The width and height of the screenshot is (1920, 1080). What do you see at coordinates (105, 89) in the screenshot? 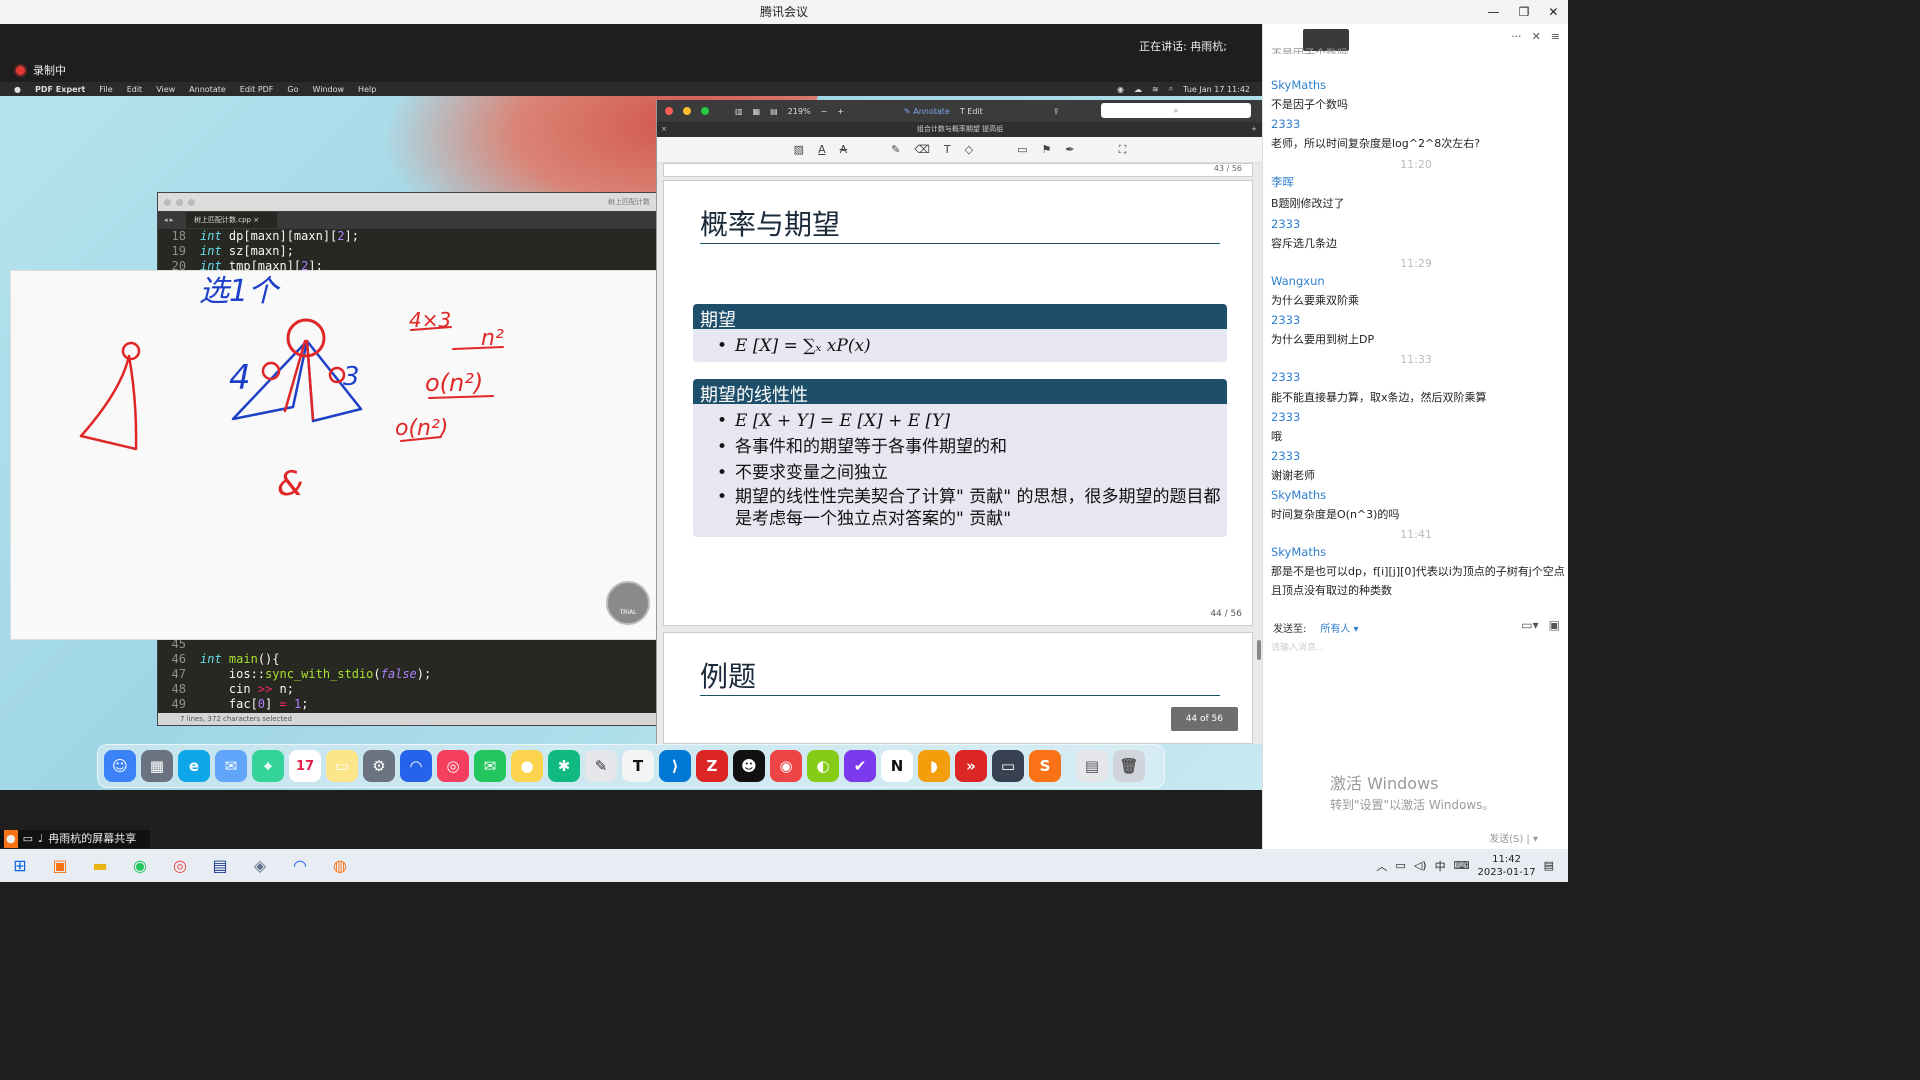
I see `menu-file: File` at bounding box center [105, 89].